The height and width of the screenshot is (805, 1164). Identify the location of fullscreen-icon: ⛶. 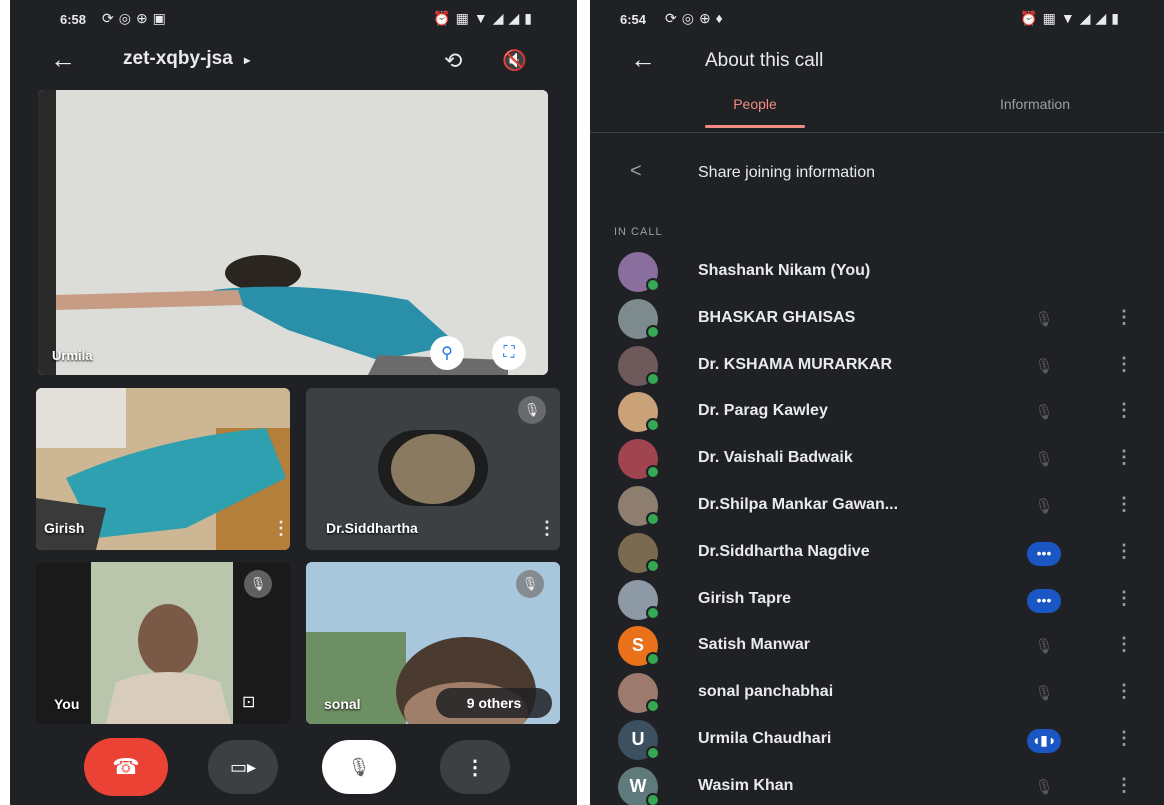
(509, 353).